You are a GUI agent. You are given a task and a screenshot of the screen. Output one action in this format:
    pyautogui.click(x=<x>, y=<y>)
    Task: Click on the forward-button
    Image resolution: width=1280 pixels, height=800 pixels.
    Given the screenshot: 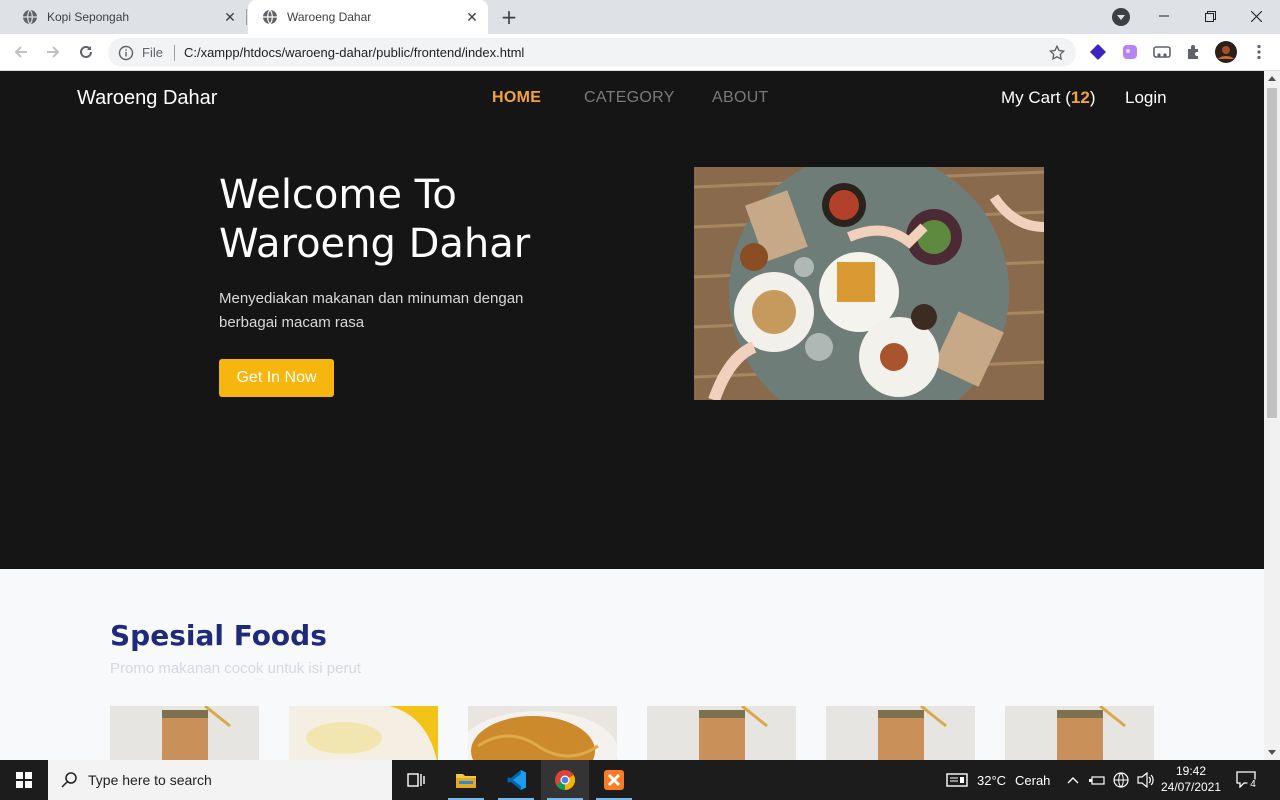 What is the action you would take?
    pyautogui.click(x=53, y=52)
    